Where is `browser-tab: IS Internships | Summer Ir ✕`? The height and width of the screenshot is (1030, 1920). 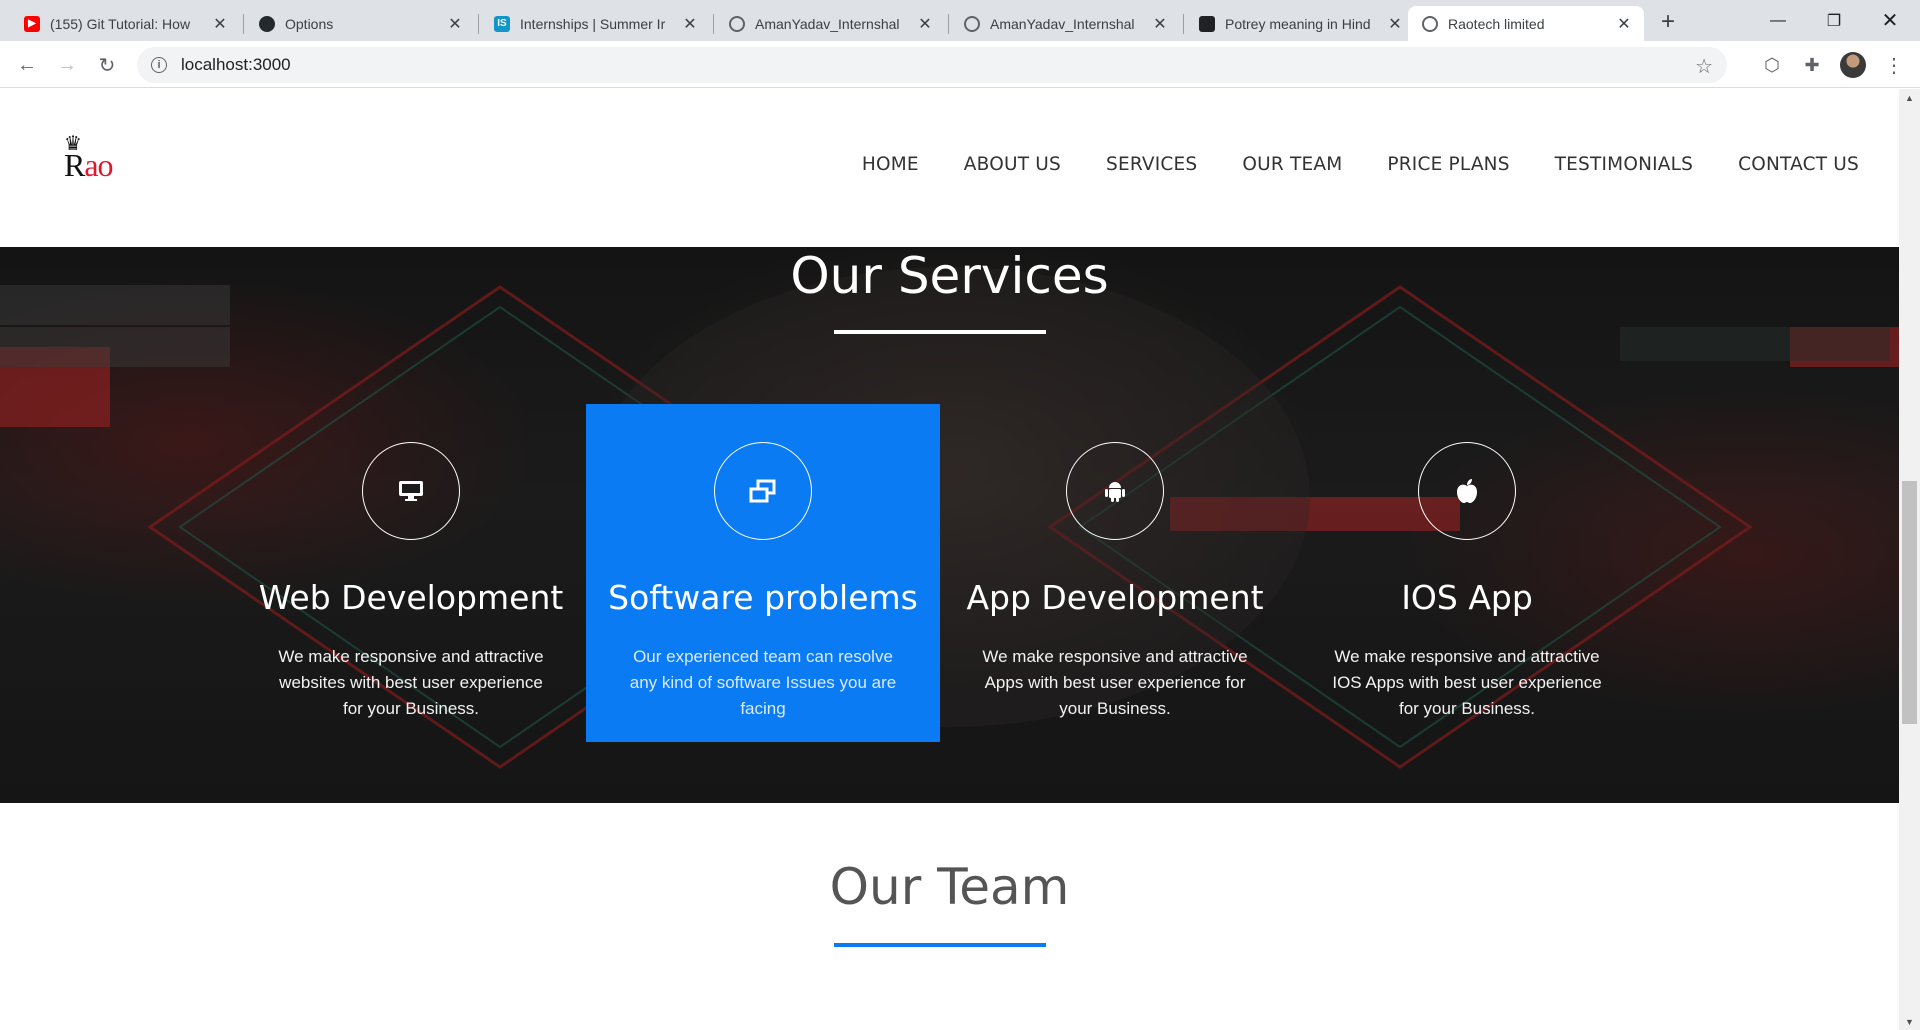
browser-tab: IS Internships | Summer Ir ✕ is located at coordinates (595, 23).